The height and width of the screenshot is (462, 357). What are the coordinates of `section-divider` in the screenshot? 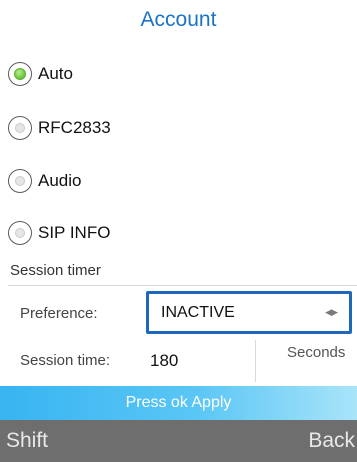 It's located at (182, 285).